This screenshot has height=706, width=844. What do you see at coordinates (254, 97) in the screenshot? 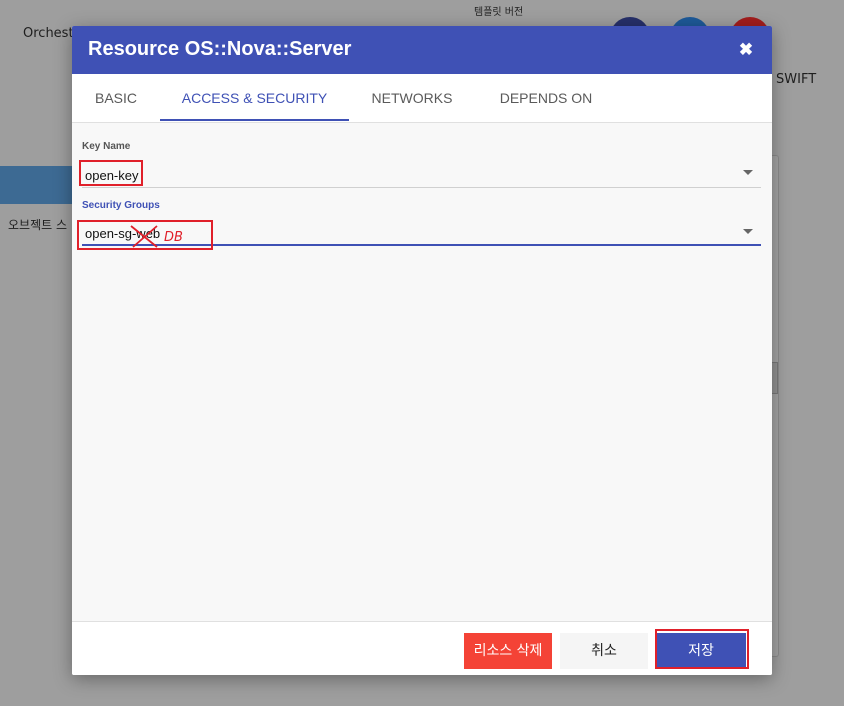
I see `tab-access-security: ACCESS & SECURITY` at bounding box center [254, 97].